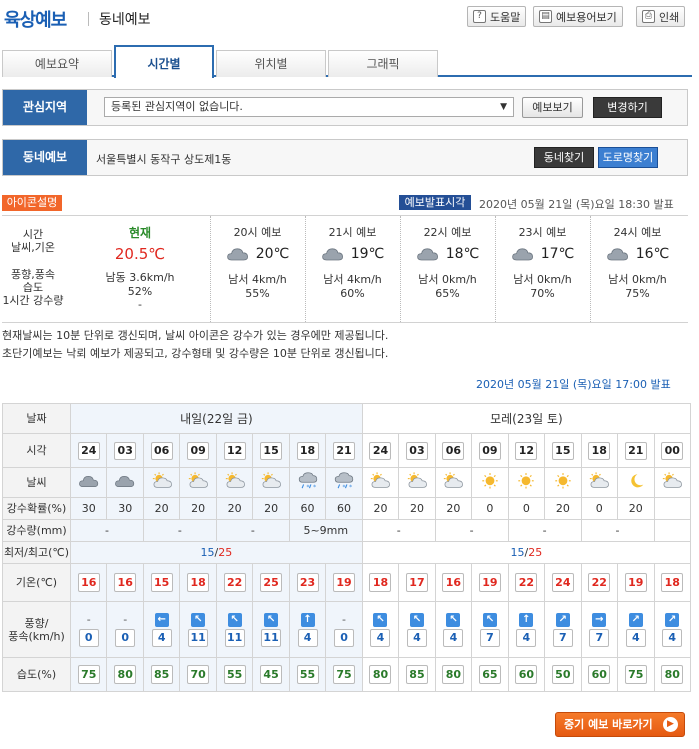 Image resolution: width=699 pixels, height=749 pixels. I want to click on hourly-forecast-col: 20시 예보 20℃ 남서 4km/h 55%, so click(257, 269).